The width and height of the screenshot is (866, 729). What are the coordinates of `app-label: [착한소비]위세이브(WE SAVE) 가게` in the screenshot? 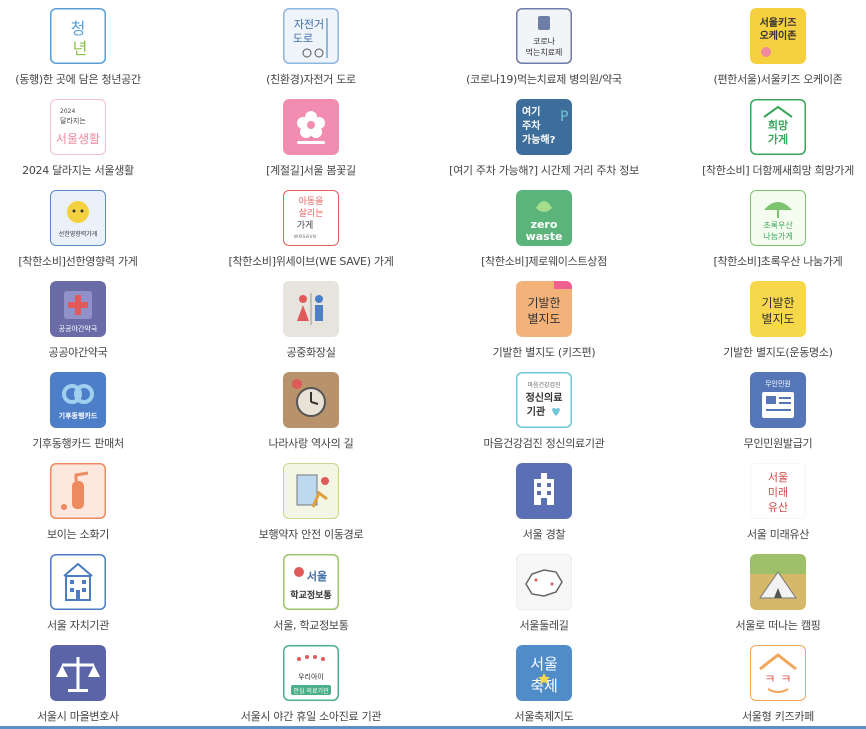 It's located at (311, 261).